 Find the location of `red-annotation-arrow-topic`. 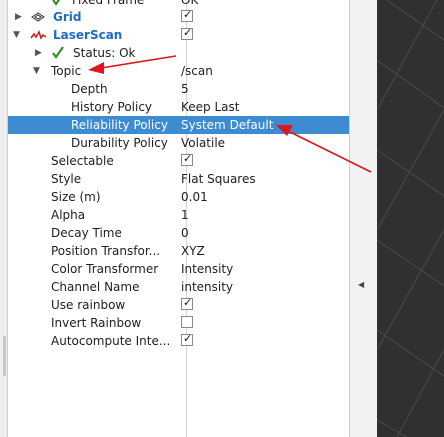

red-annotation-arrow-topic is located at coordinates (132, 64).